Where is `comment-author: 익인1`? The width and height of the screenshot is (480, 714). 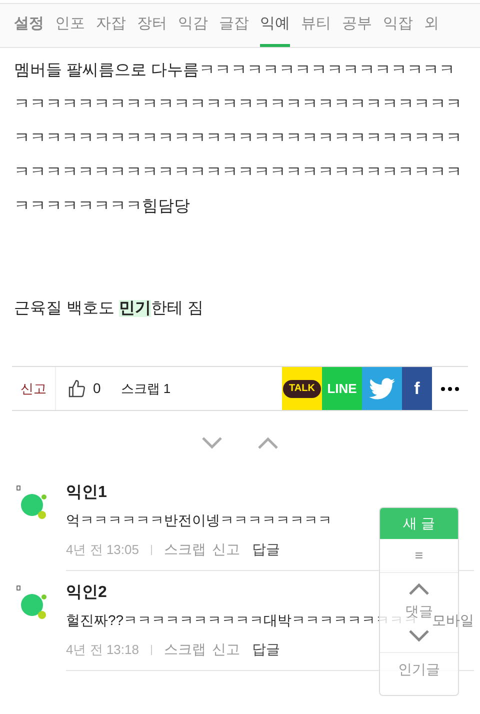
comment-author: 익인1 is located at coordinates (86, 493).